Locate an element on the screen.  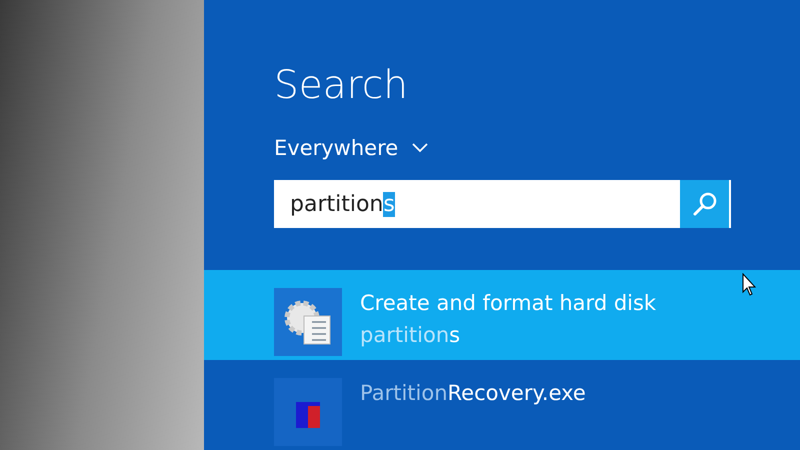
search-icon is located at coordinates (705, 204).